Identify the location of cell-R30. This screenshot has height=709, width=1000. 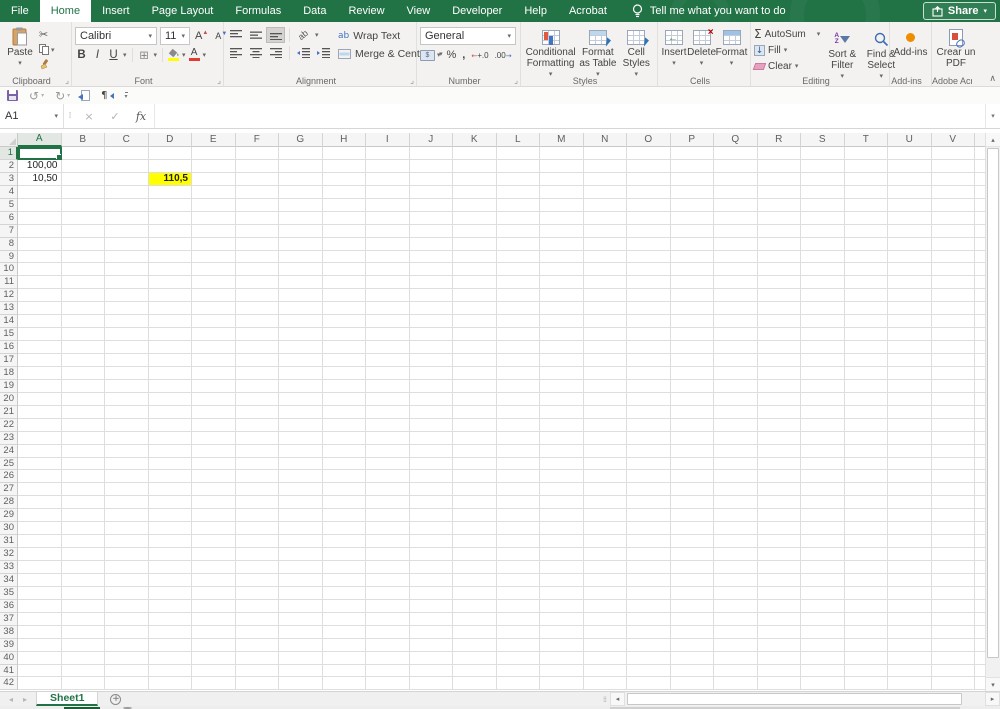
(779, 529).